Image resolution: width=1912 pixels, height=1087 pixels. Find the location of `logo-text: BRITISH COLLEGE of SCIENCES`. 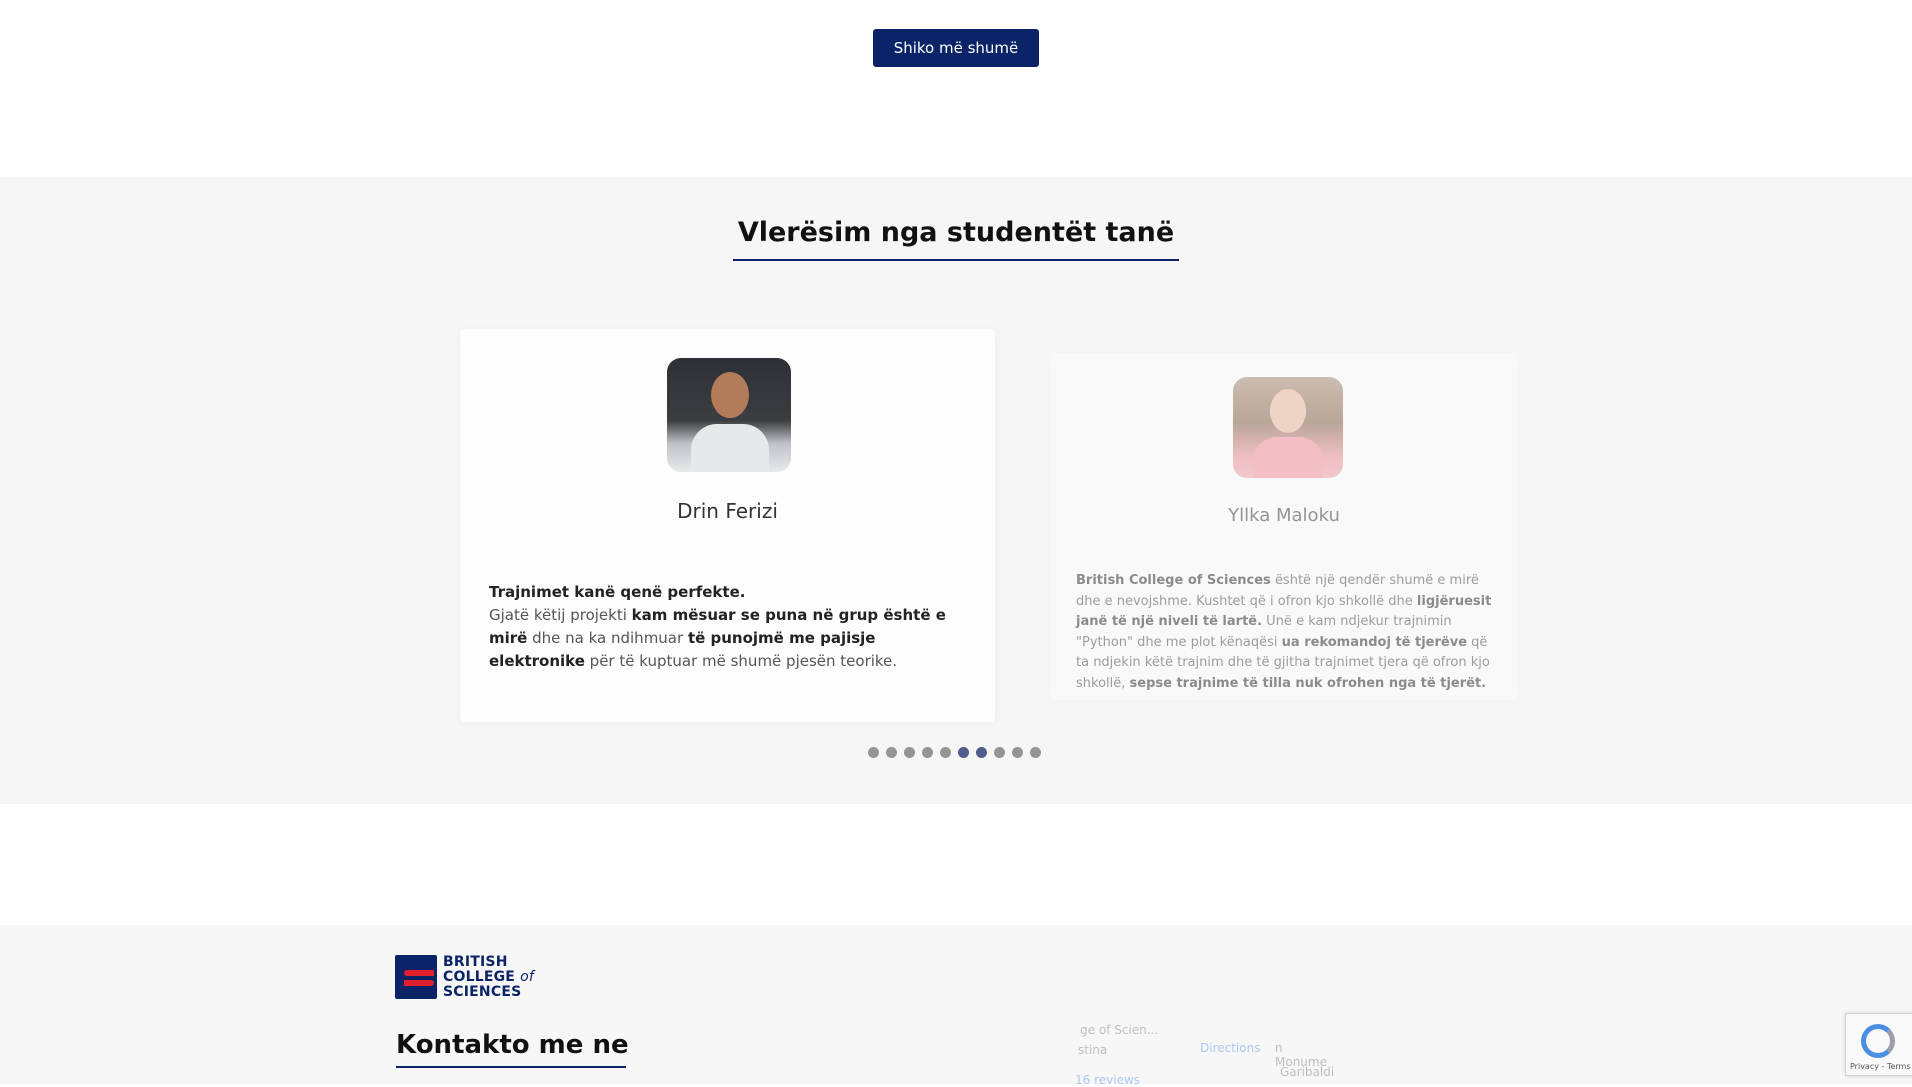

logo-text: BRITISH COLLEGE of SCIENCES is located at coordinates (489, 977).